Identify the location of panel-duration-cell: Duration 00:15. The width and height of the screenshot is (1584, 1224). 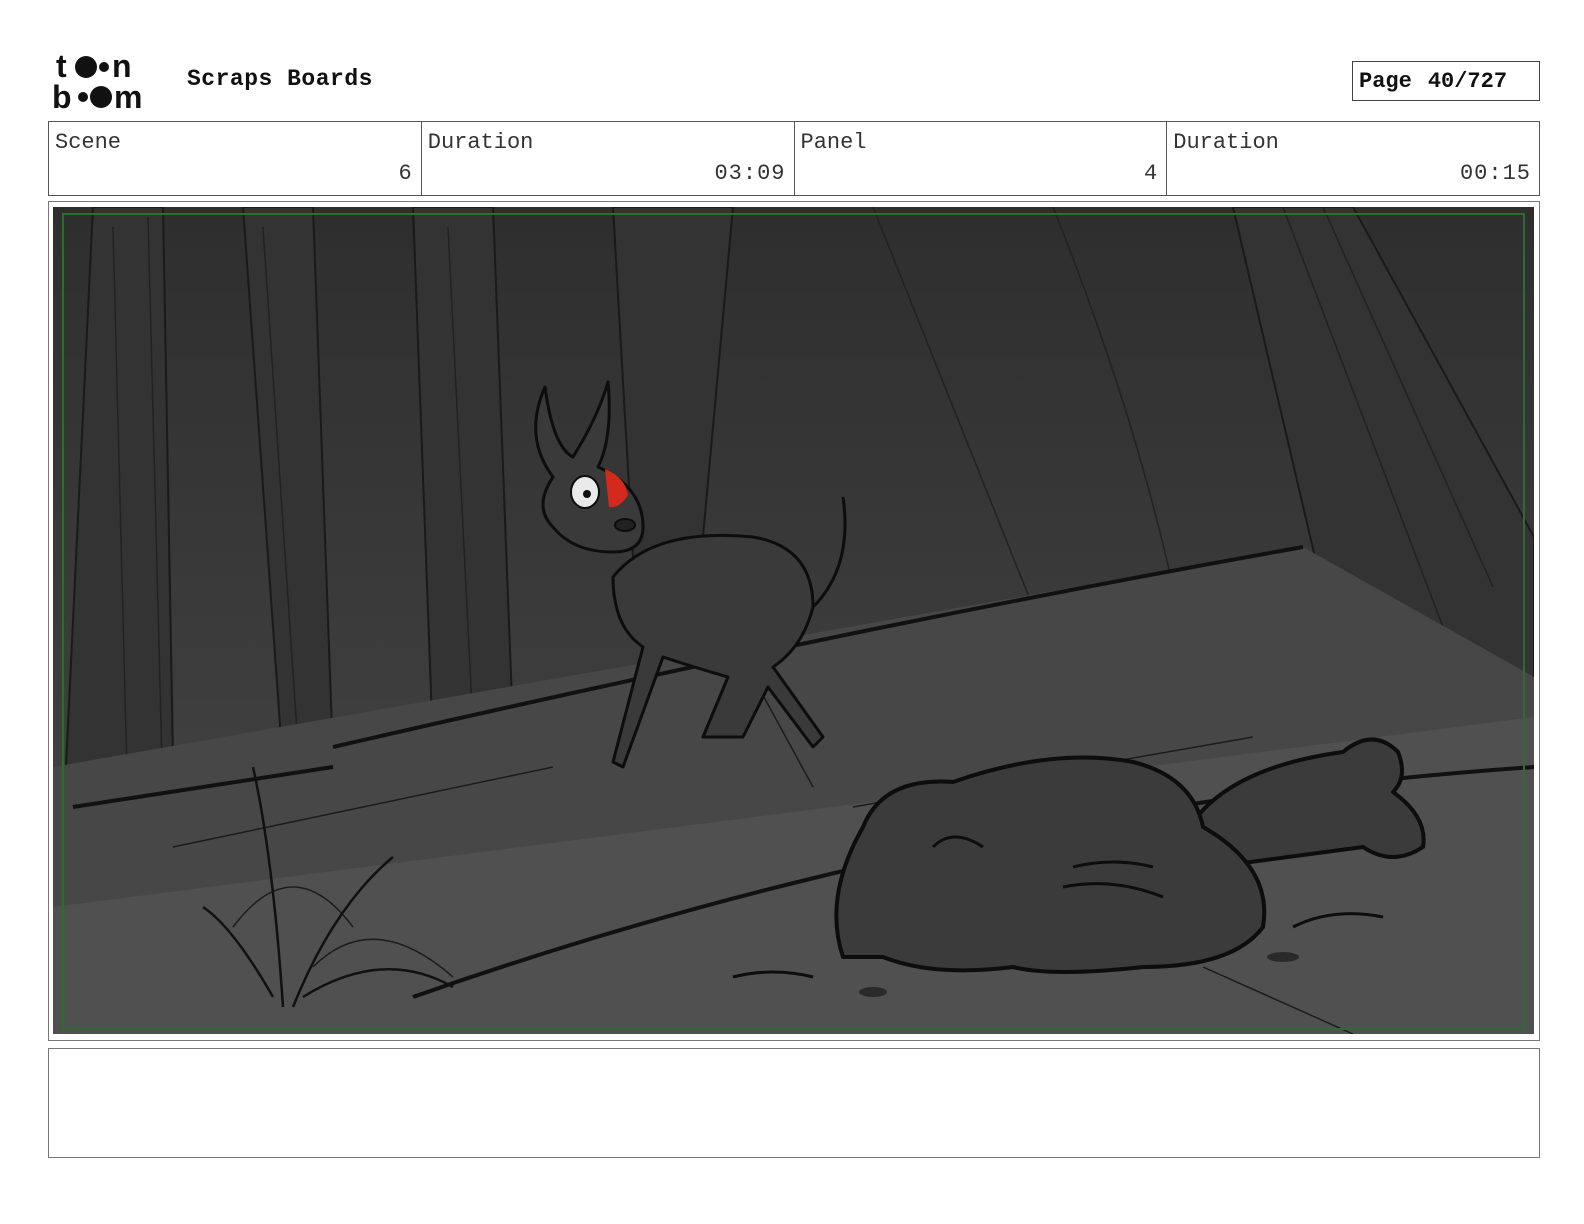
(1353, 158).